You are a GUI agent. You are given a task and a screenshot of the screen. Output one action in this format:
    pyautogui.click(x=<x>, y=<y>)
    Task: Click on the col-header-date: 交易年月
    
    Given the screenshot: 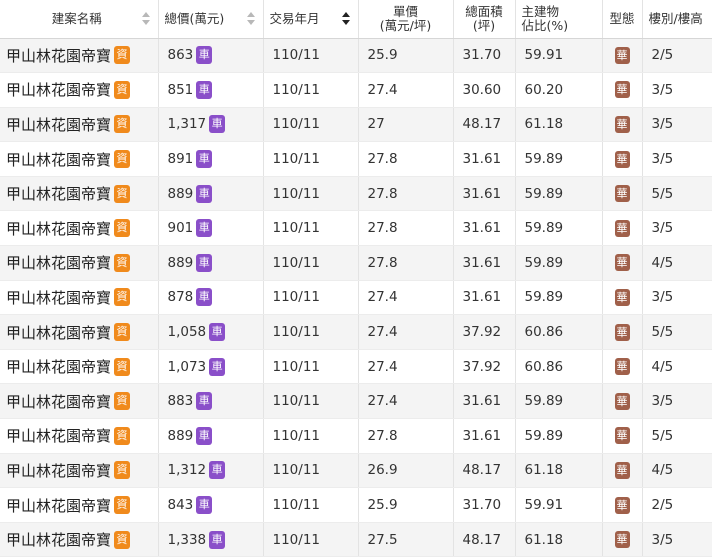 What is the action you would take?
    pyautogui.click(x=311, y=19)
    